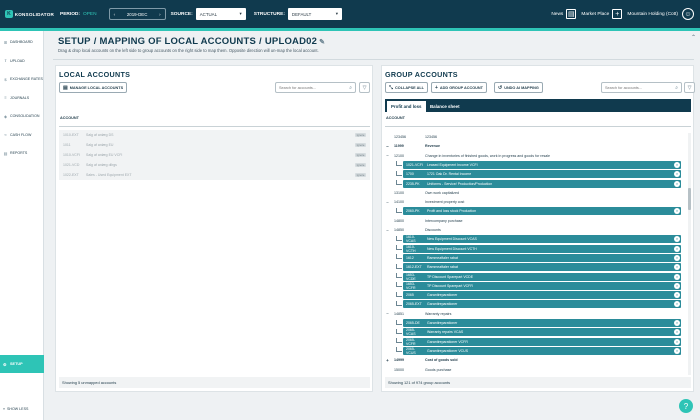 The image size is (700, 420). I want to click on mapped-local-account-chip: 2065-VCAS Warranty repairs VCAS ×, so click(542, 332).